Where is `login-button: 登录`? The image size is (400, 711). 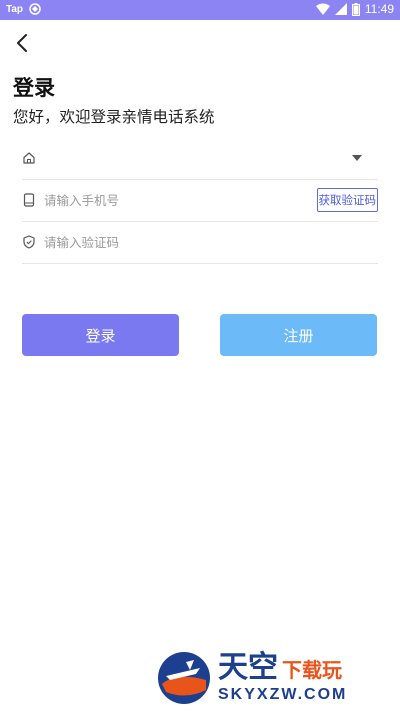
login-button: 登录 is located at coordinates (100, 335).